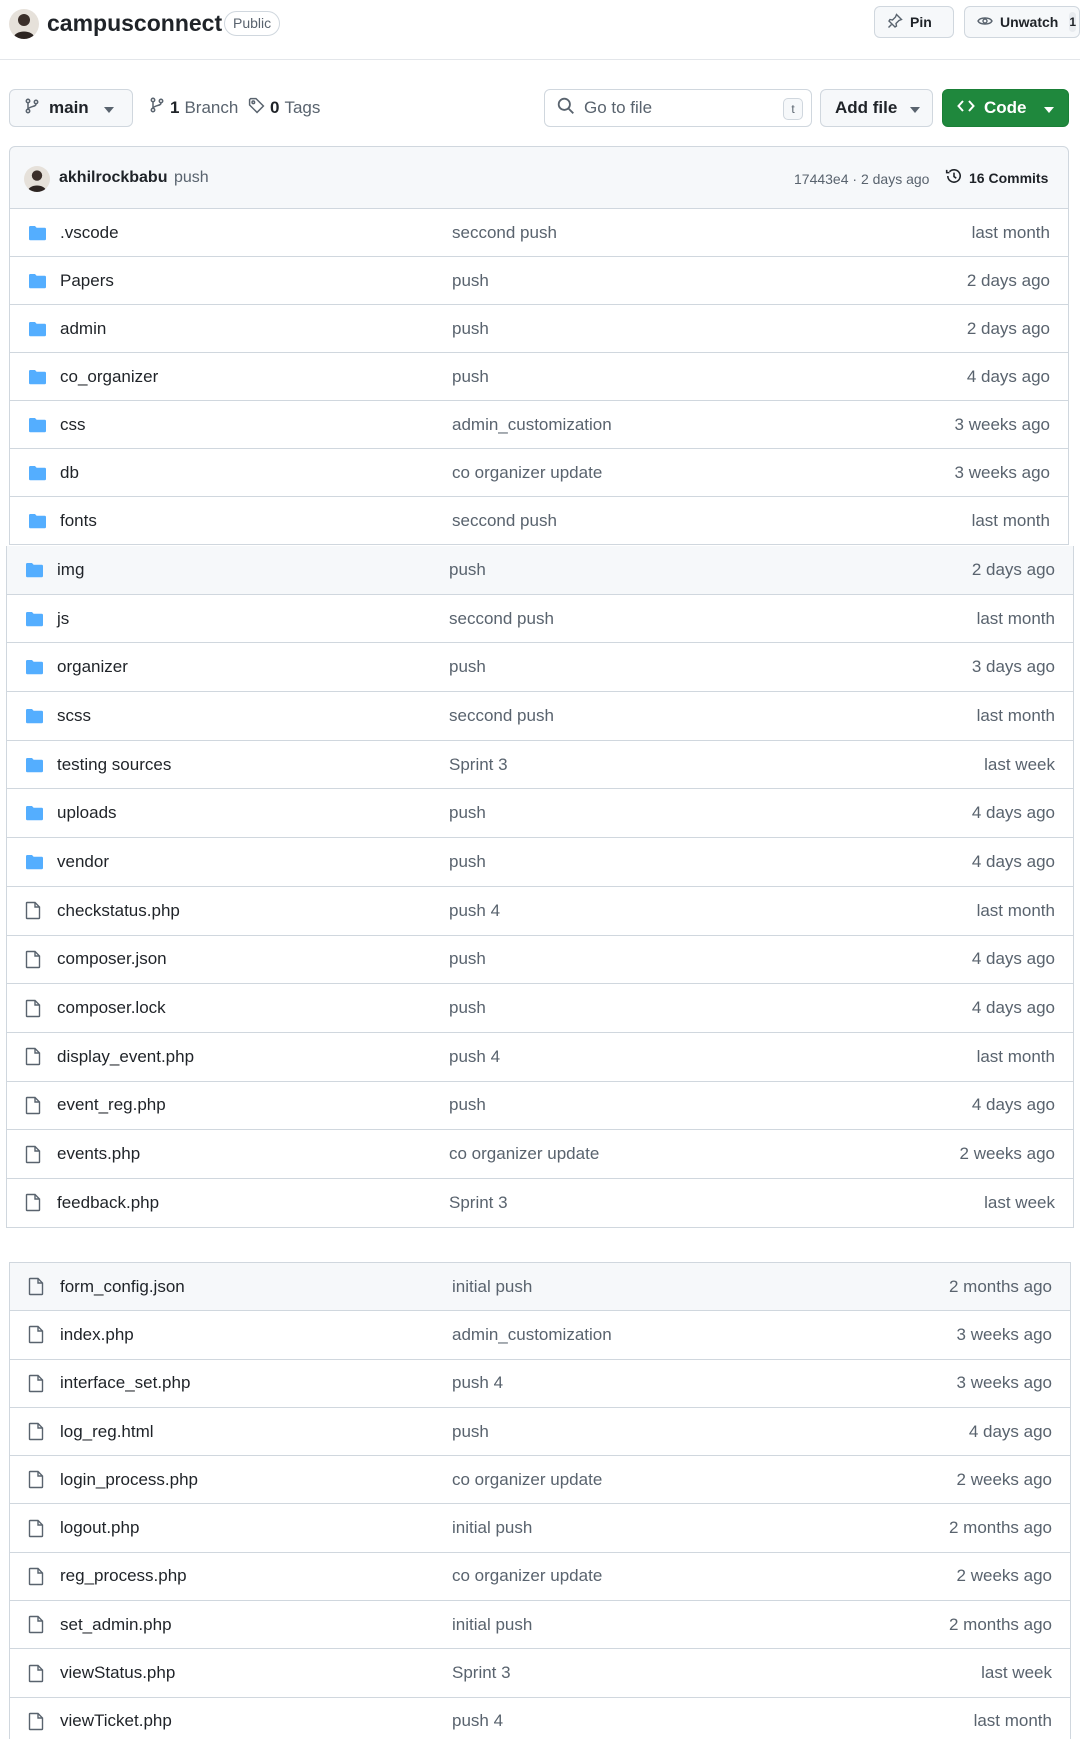 The width and height of the screenshot is (1080, 1739). Describe the element at coordinates (540, 1718) in the screenshot. I see `file-row: viewTicket.php push 4 last month` at that location.